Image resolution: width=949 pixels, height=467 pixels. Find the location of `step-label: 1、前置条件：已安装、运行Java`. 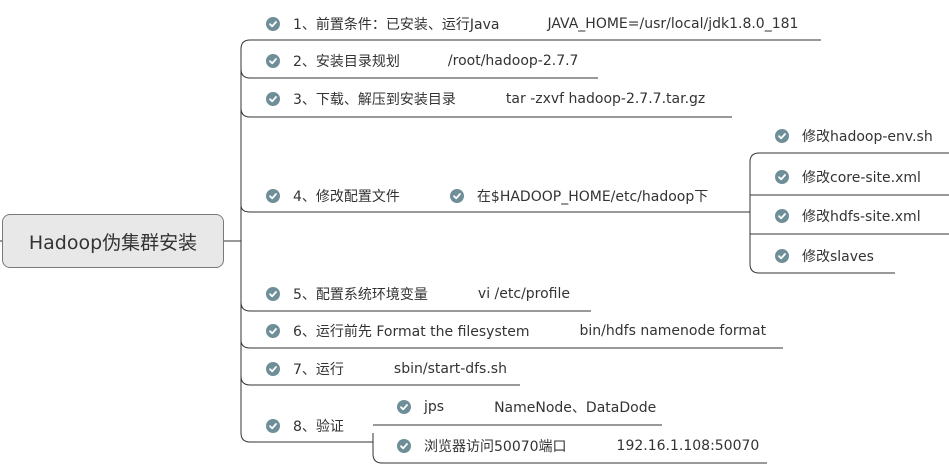

step-label: 1、前置条件：已安装、运行Java is located at coordinates (396, 25).